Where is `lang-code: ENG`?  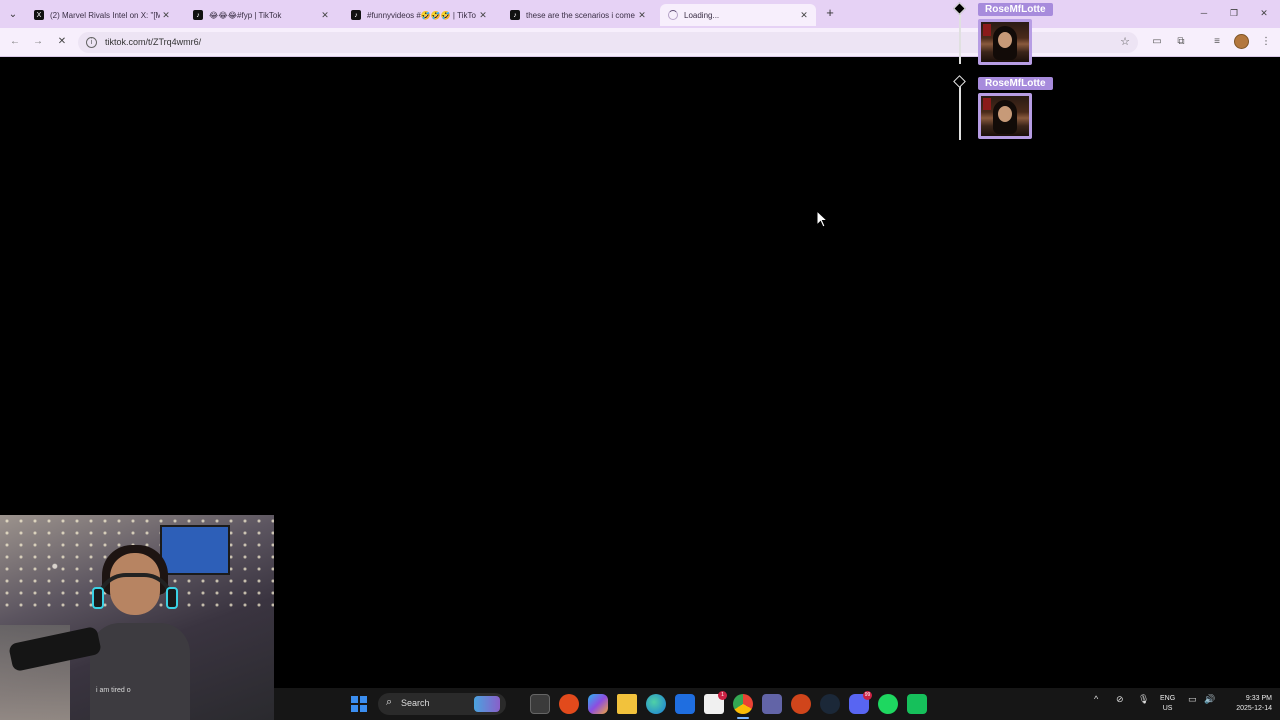
lang-code: ENG is located at coordinates (1168, 698).